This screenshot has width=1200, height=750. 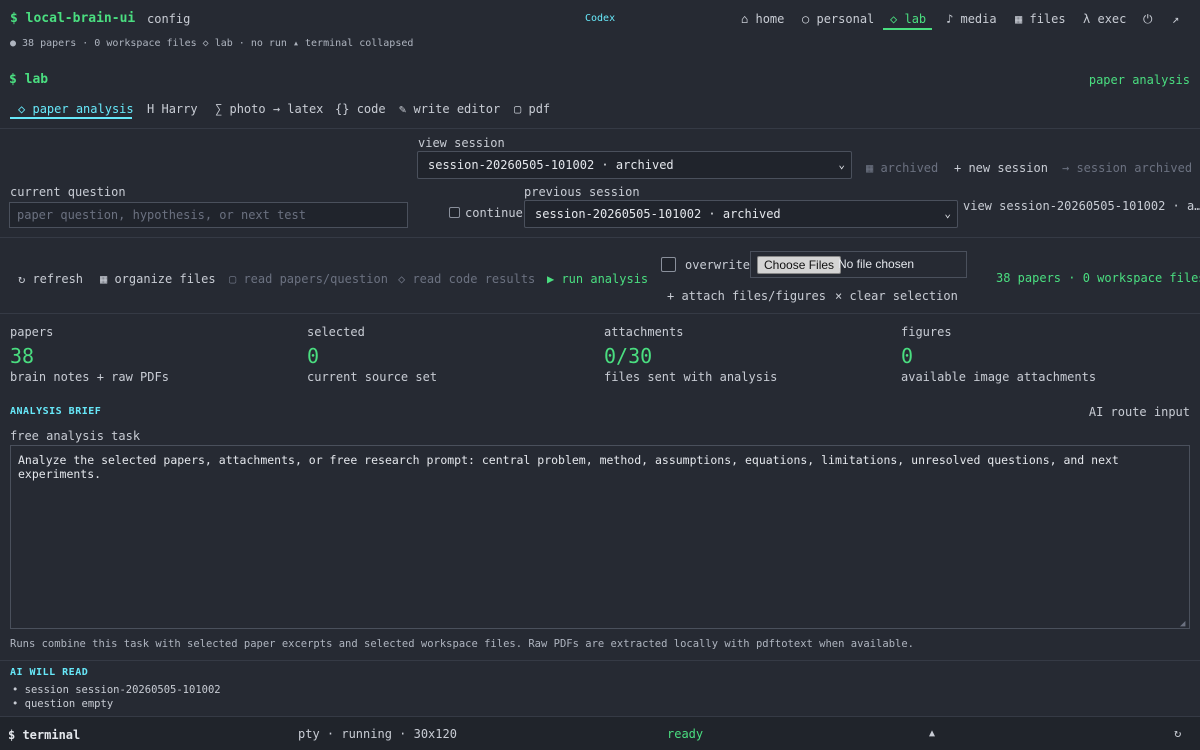 What do you see at coordinates (582, 192) in the screenshot?
I see `previous-session-label: previous session` at bounding box center [582, 192].